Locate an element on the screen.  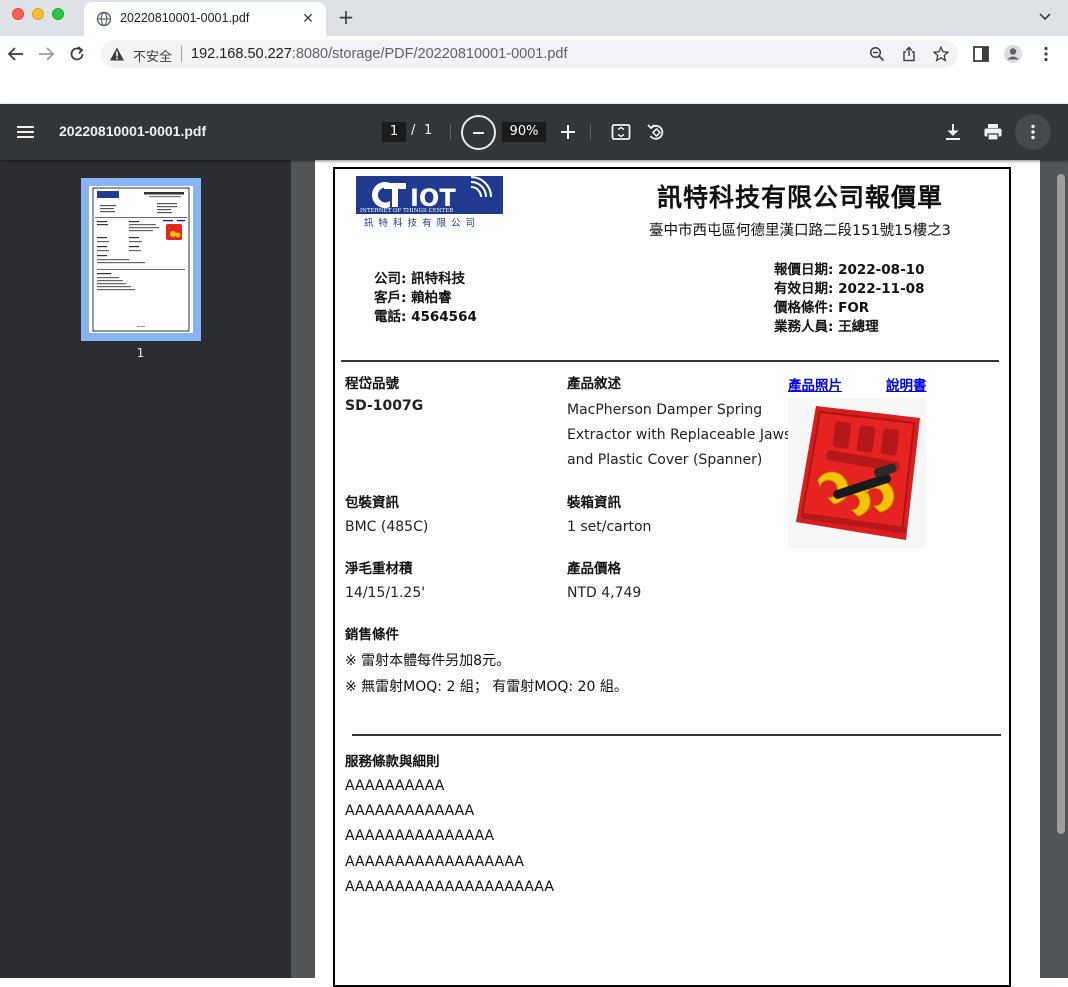
description-line: Extractor with Replaceable Jaws is located at coordinates (679, 435).